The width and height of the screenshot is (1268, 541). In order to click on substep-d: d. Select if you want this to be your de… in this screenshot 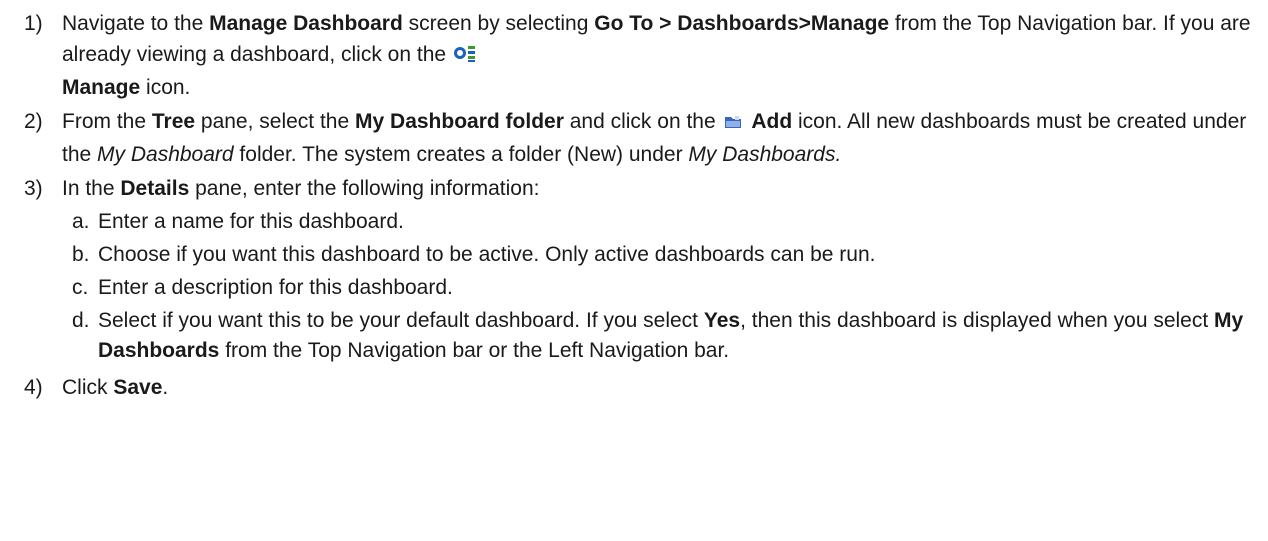, I will do `click(634, 336)`.